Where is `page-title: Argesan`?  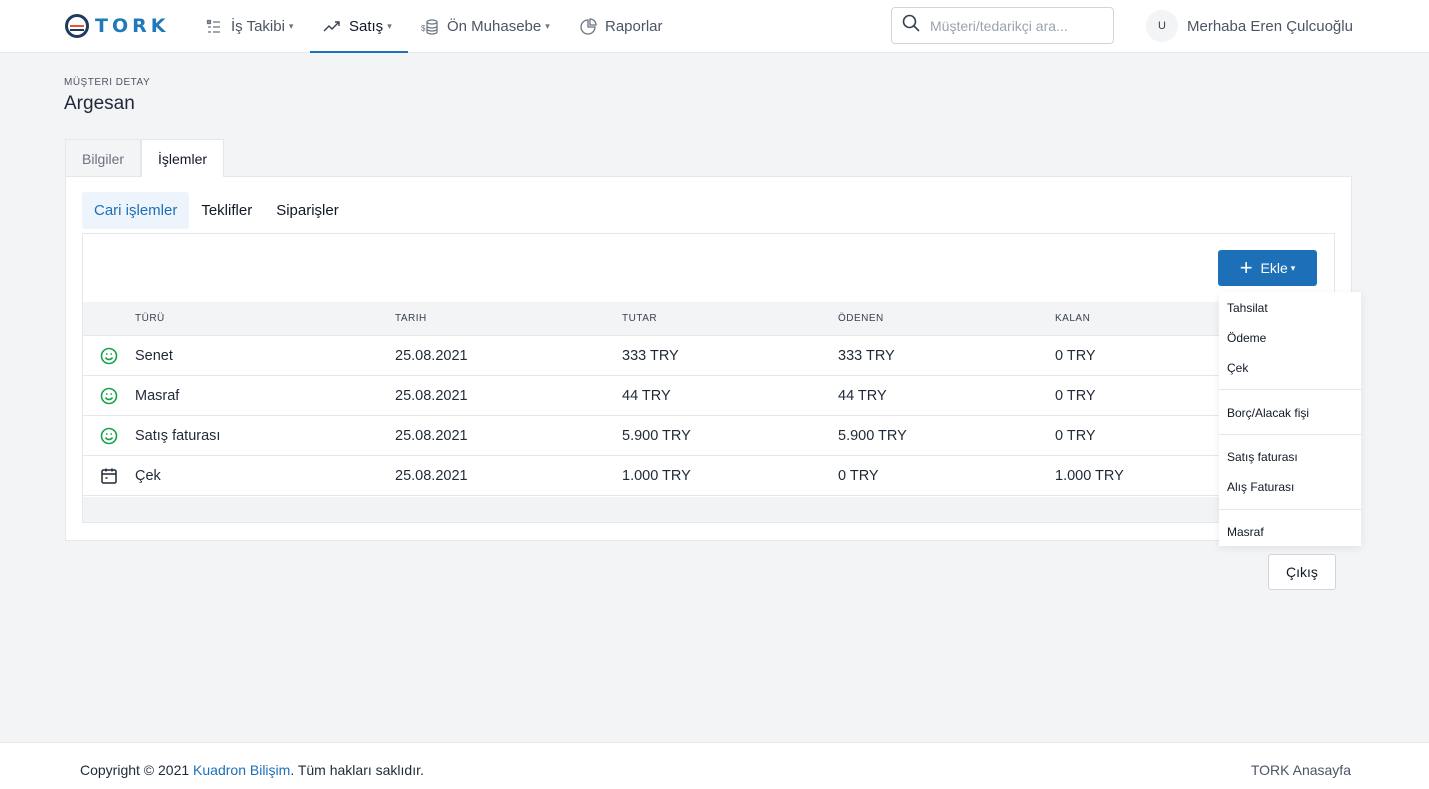 page-title: Argesan is located at coordinates (99, 103).